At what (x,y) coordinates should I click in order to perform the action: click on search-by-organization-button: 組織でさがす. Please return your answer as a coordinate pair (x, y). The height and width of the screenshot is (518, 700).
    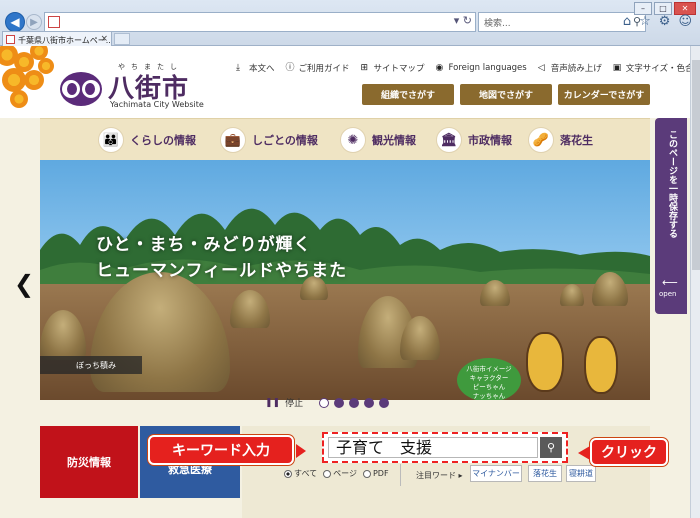
    Looking at the image, I should click on (408, 94).